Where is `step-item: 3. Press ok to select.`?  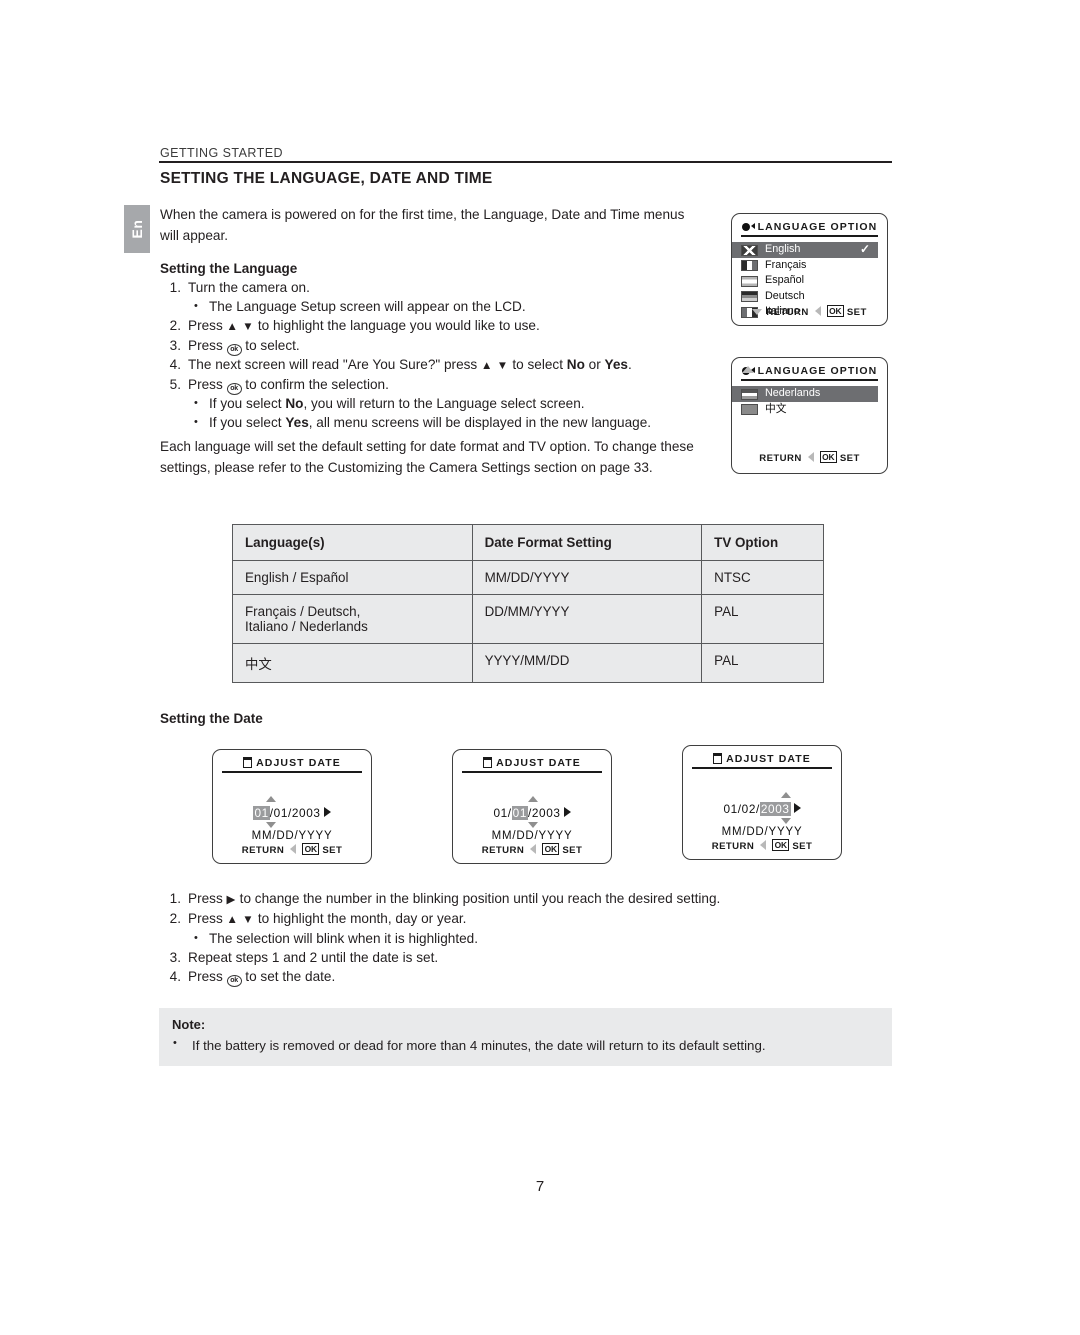
step-item: 3. Press ok to select. is located at coordinates (432, 346).